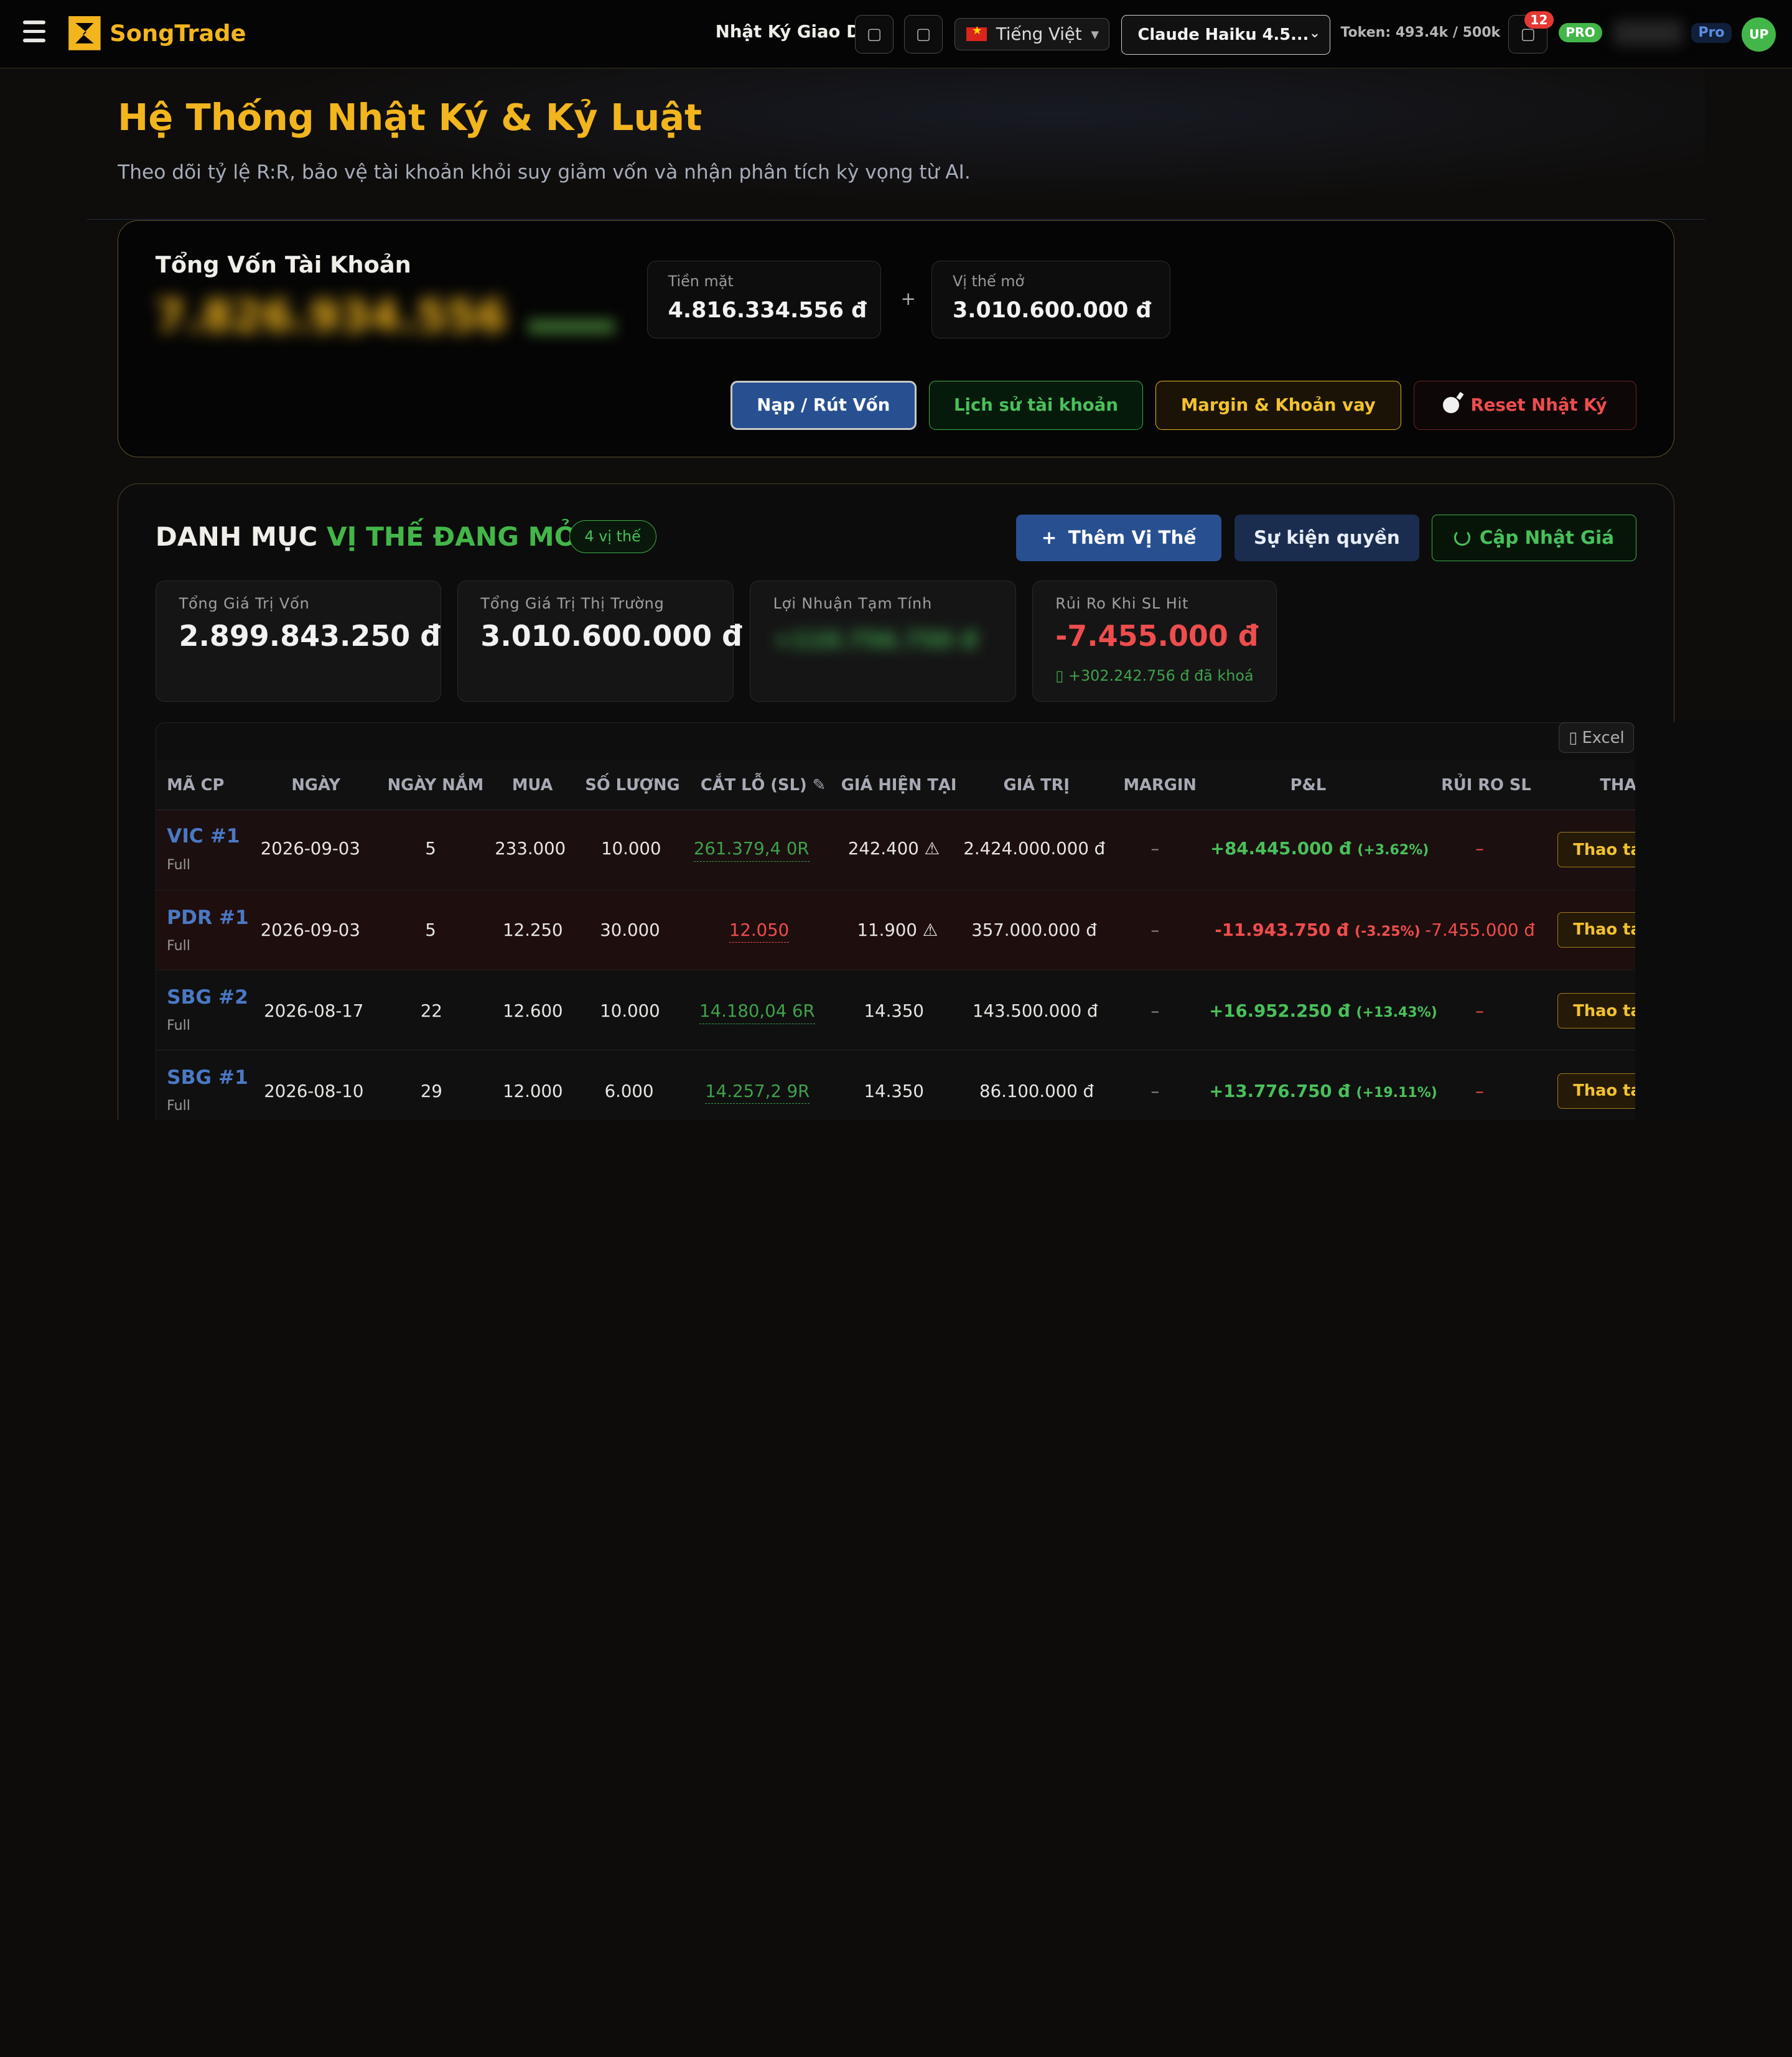 The width and height of the screenshot is (1792, 2057). Describe the element at coordinates (208, 997) in the screenshot. I see `row-code: SBG #2` at that location.